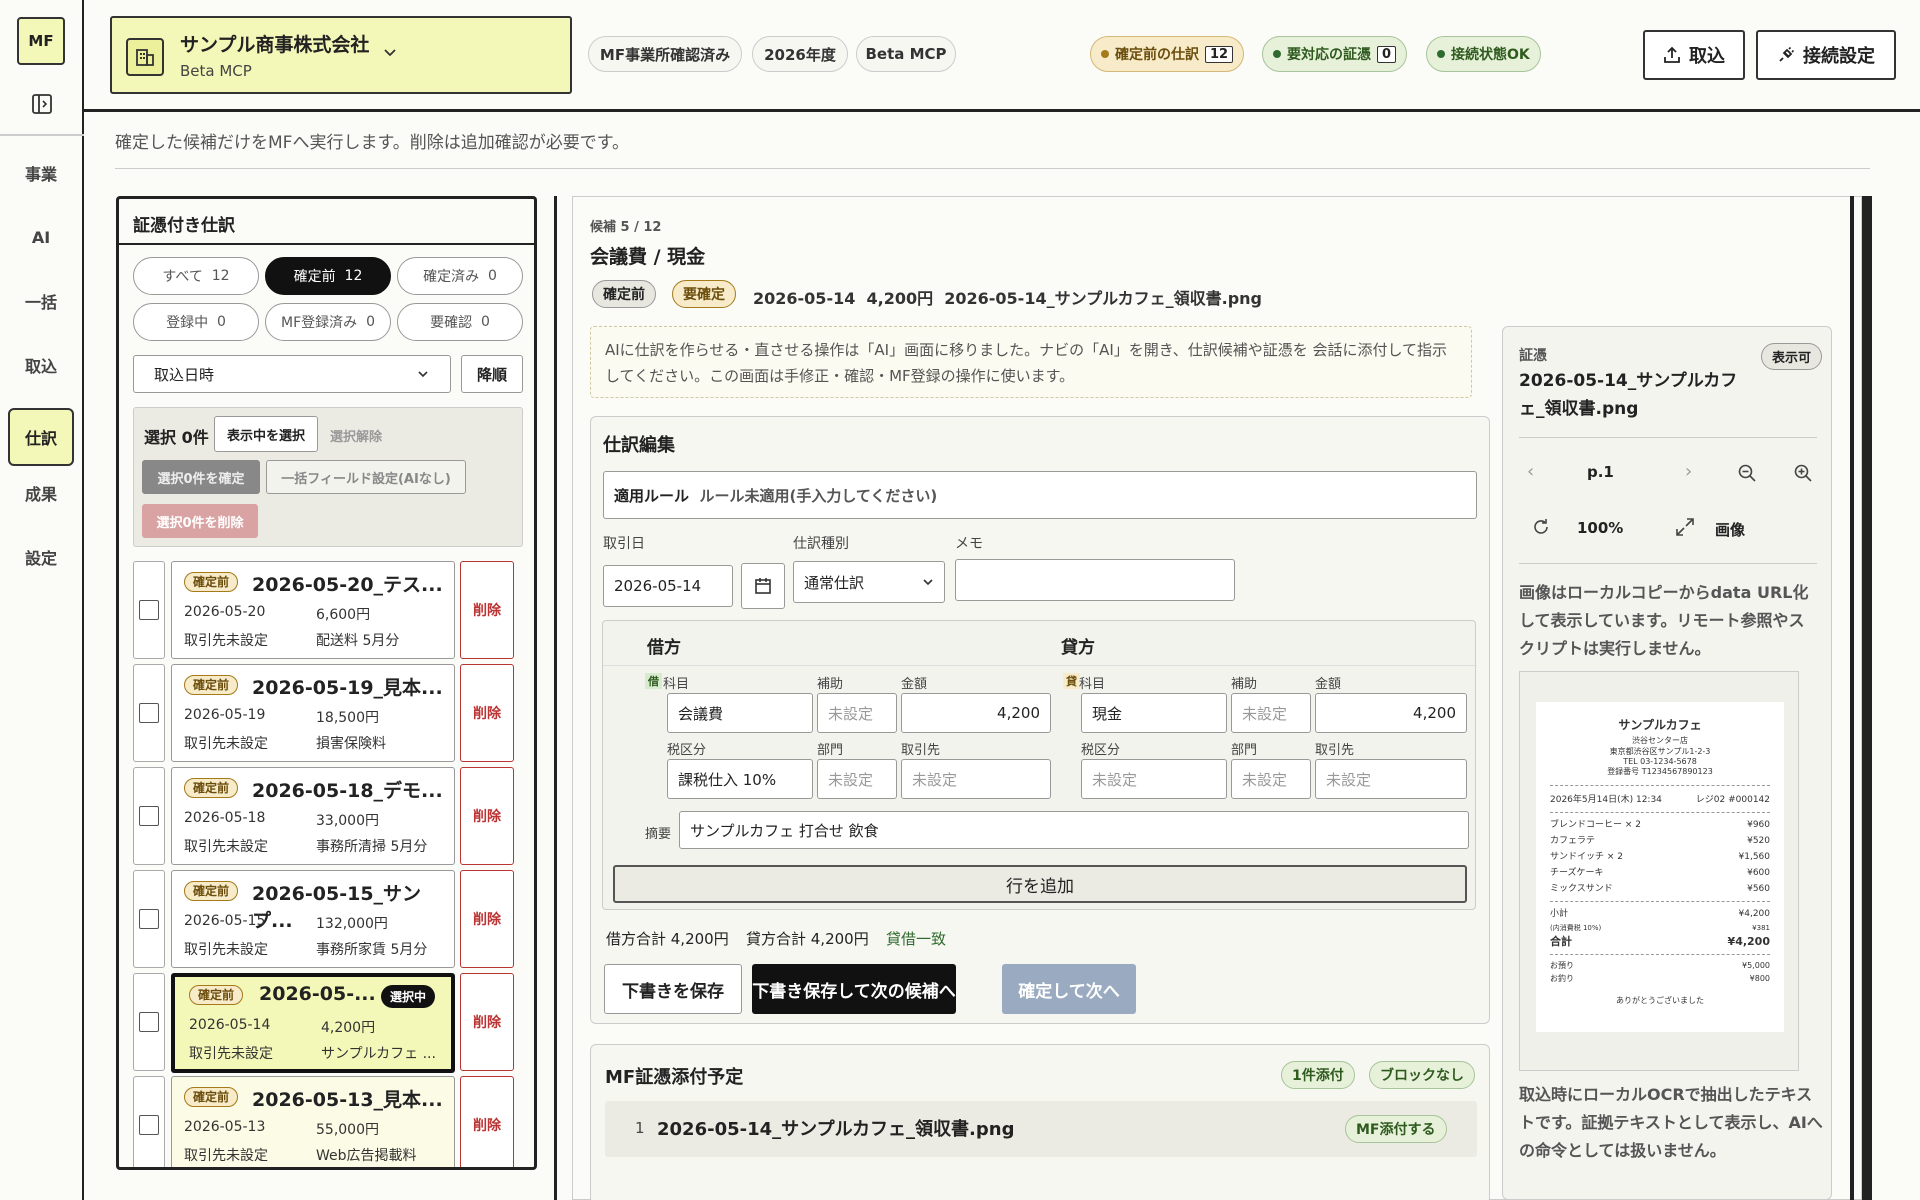 The width and height of the screenshot is (1920, 1200). What do you see at coordinates (41, 173) in the screenshot?
I see `nav-item-business: 事業` at bounding box center [41, 173].